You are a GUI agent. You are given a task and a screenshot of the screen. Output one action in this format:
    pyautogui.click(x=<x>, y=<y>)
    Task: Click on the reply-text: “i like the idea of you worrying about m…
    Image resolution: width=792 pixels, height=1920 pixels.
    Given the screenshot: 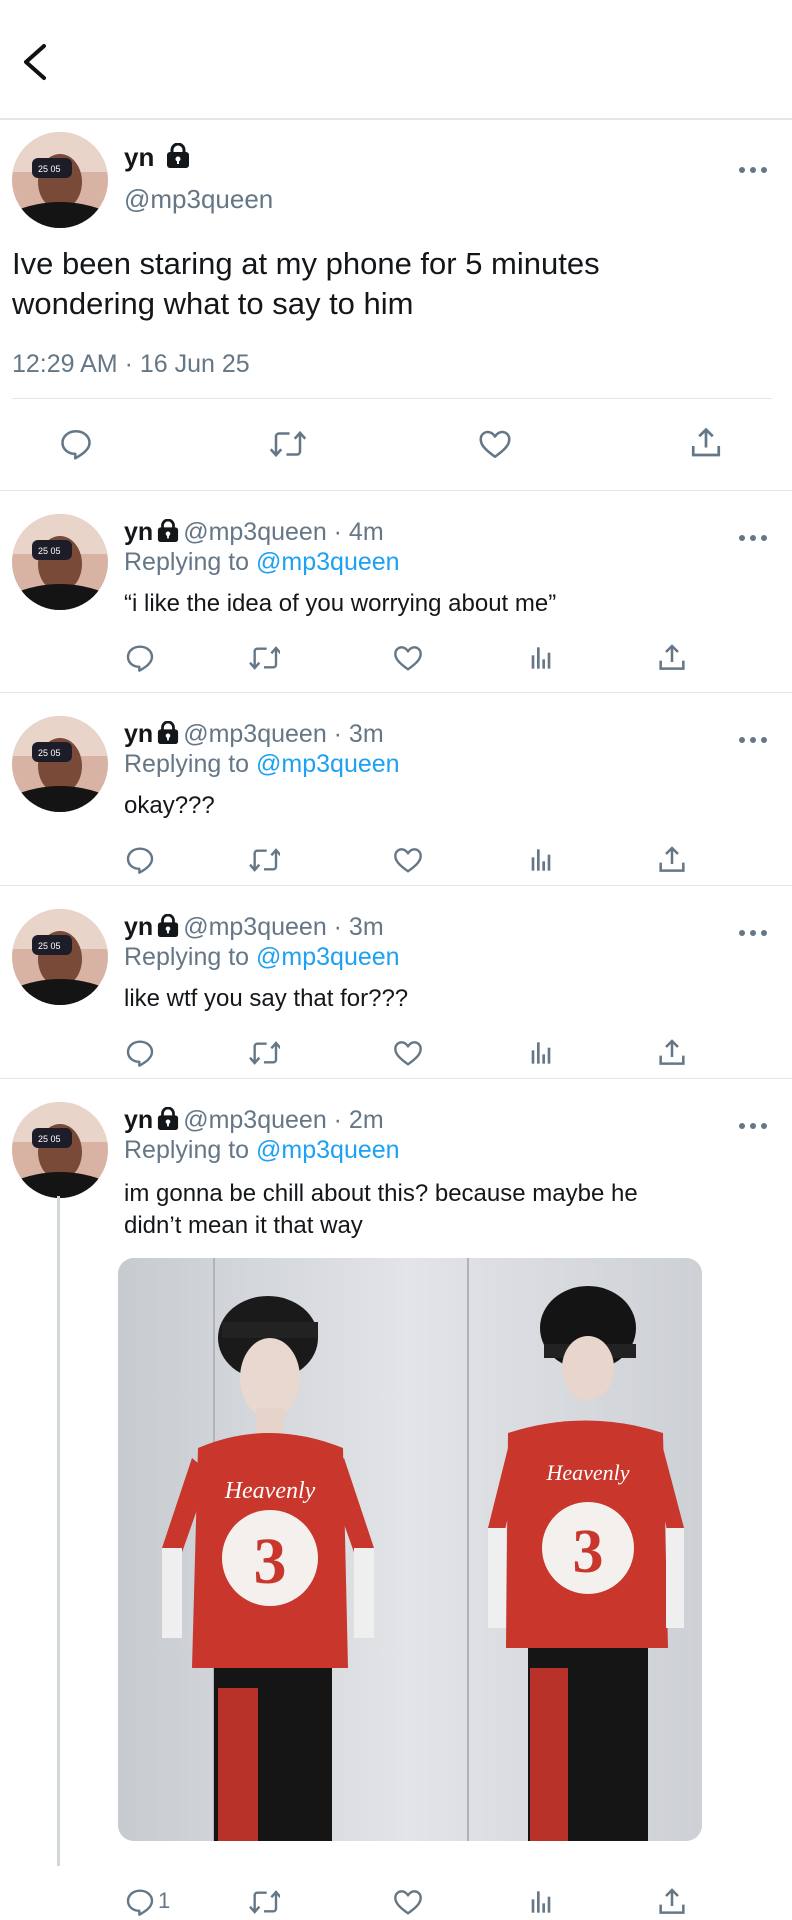 What is the action you would take?
    pyautogui.click(x=340, y=603)
    